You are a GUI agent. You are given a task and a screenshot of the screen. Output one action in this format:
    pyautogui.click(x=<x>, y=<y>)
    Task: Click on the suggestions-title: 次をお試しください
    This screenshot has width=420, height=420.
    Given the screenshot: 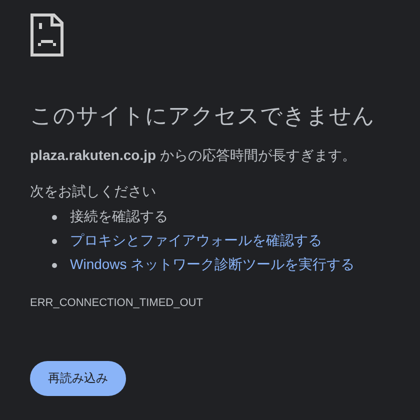 What is the action you would take?
    pyautogui.click(x=93, y=192)
    